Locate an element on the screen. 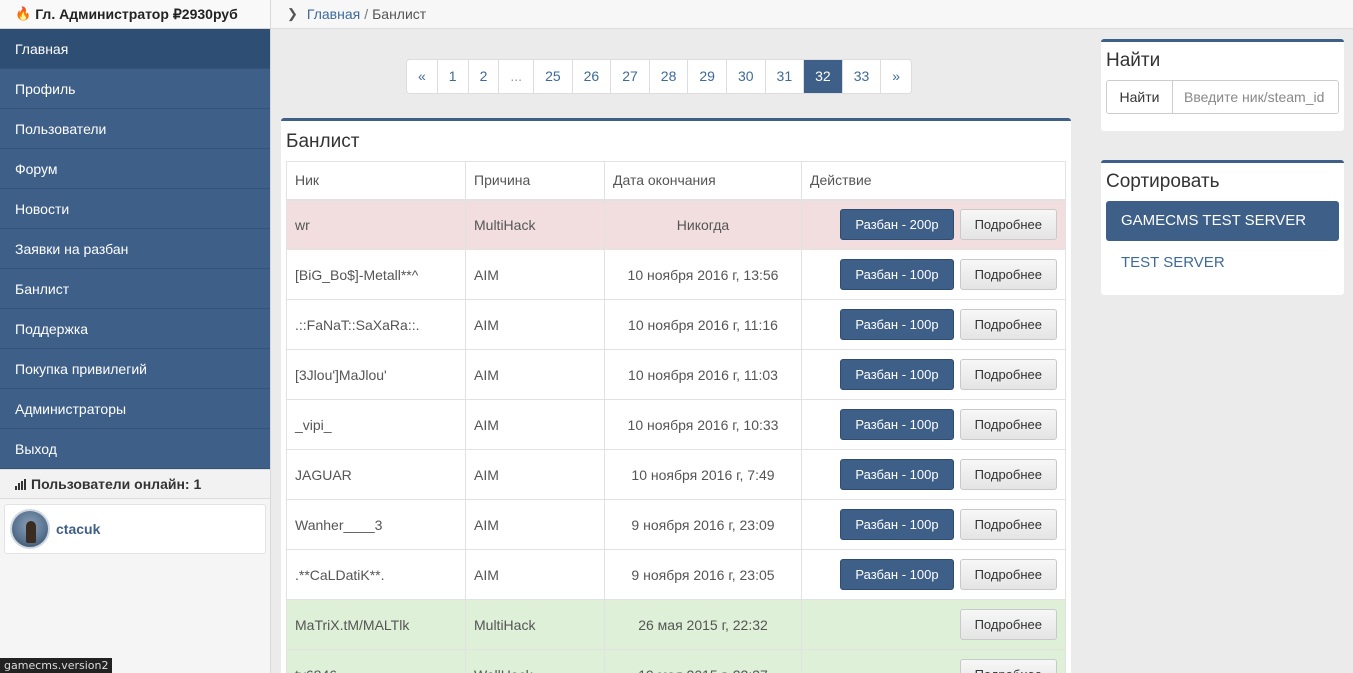 The width and height of the screenshot is (1353, 673). menu-item-admins: Администраторы is located at coordinates (135, 409).